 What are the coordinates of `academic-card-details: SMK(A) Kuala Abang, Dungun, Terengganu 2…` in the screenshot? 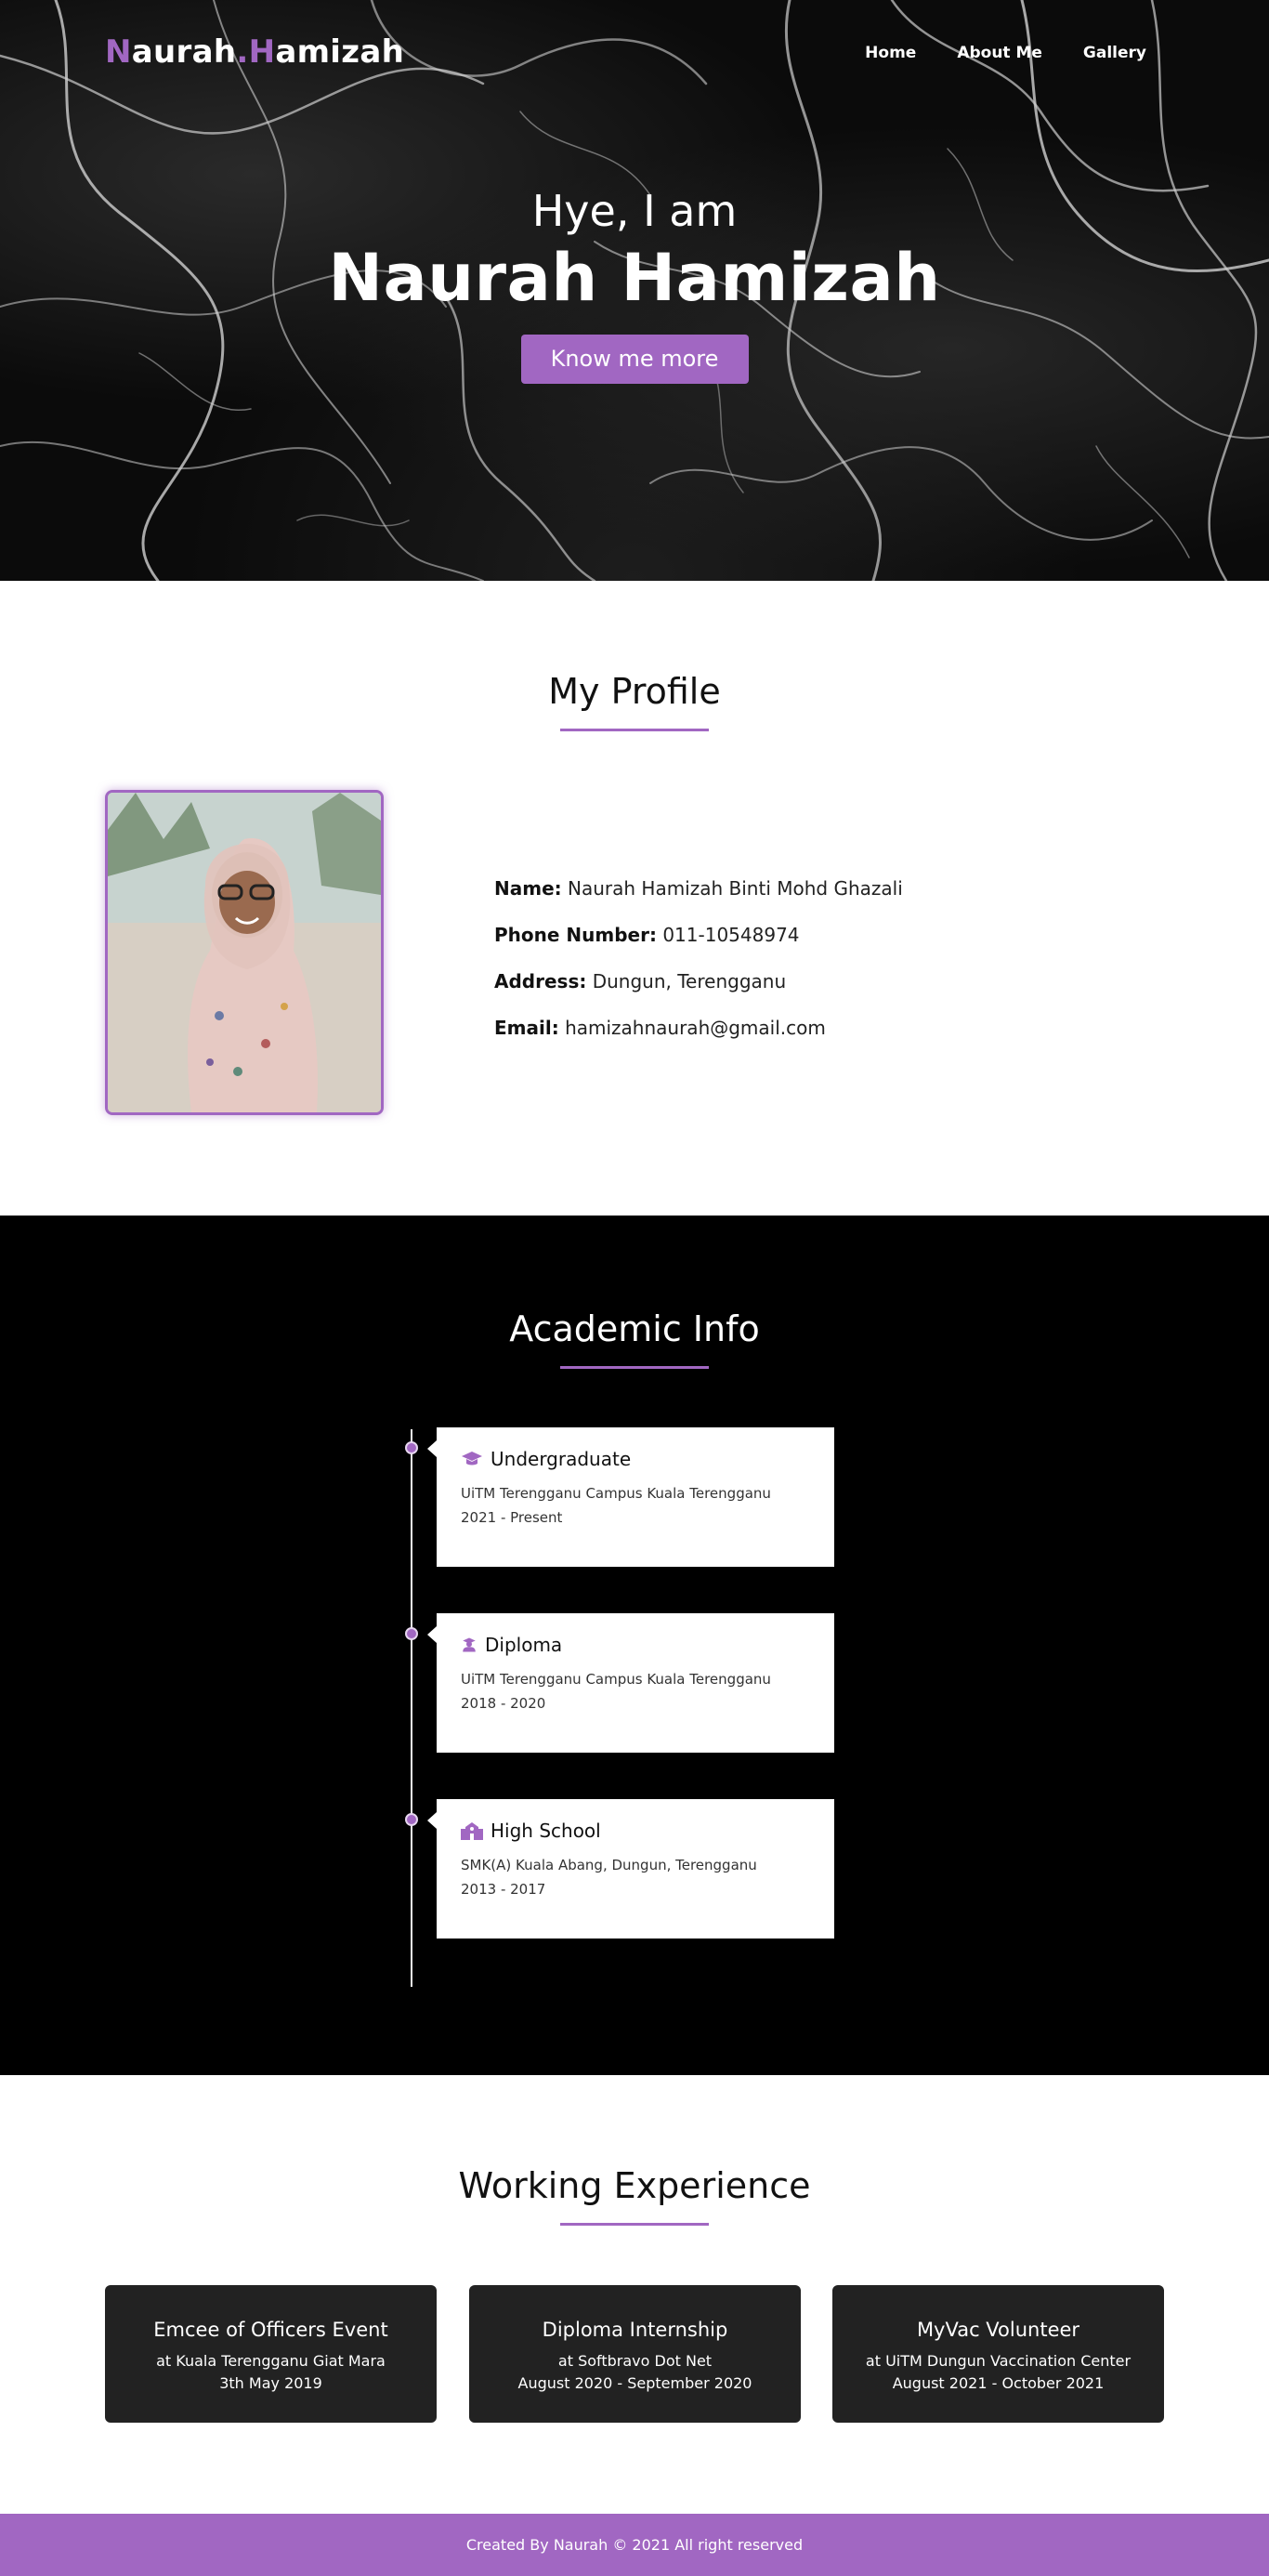 It's located at (635, 1877).